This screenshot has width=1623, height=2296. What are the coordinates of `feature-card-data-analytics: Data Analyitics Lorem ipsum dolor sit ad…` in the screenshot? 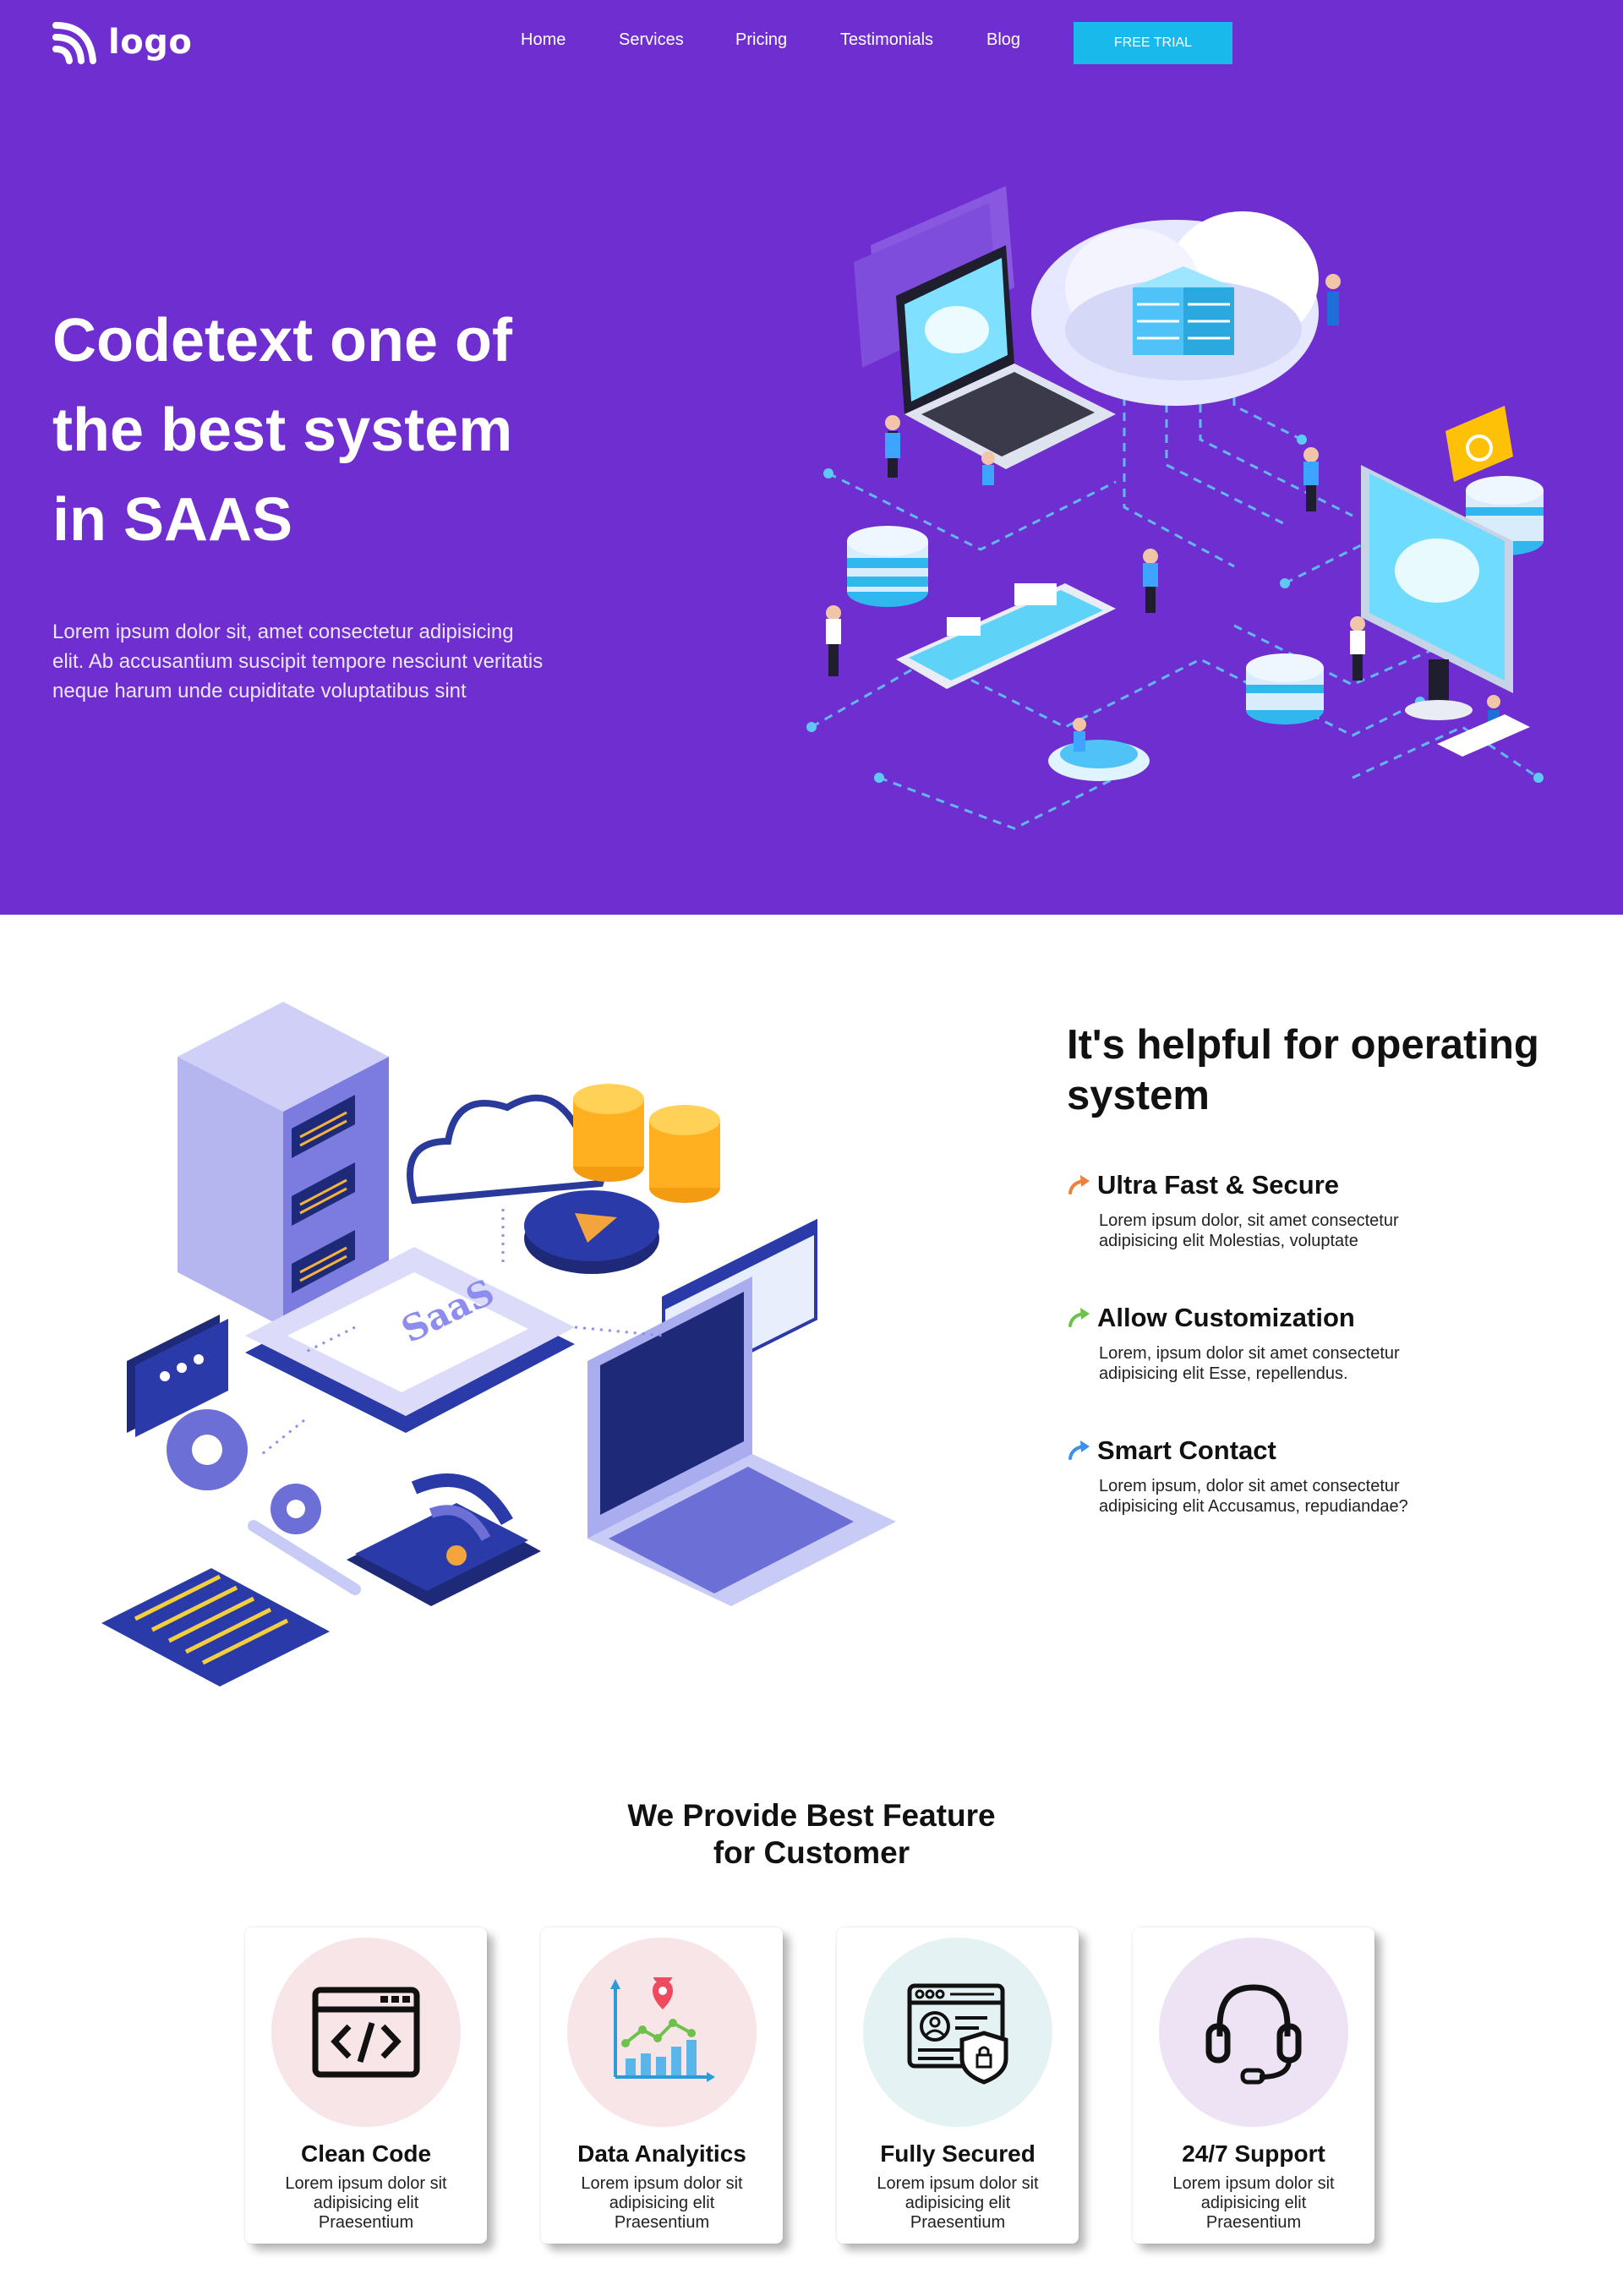 It's located at (662, 2085).